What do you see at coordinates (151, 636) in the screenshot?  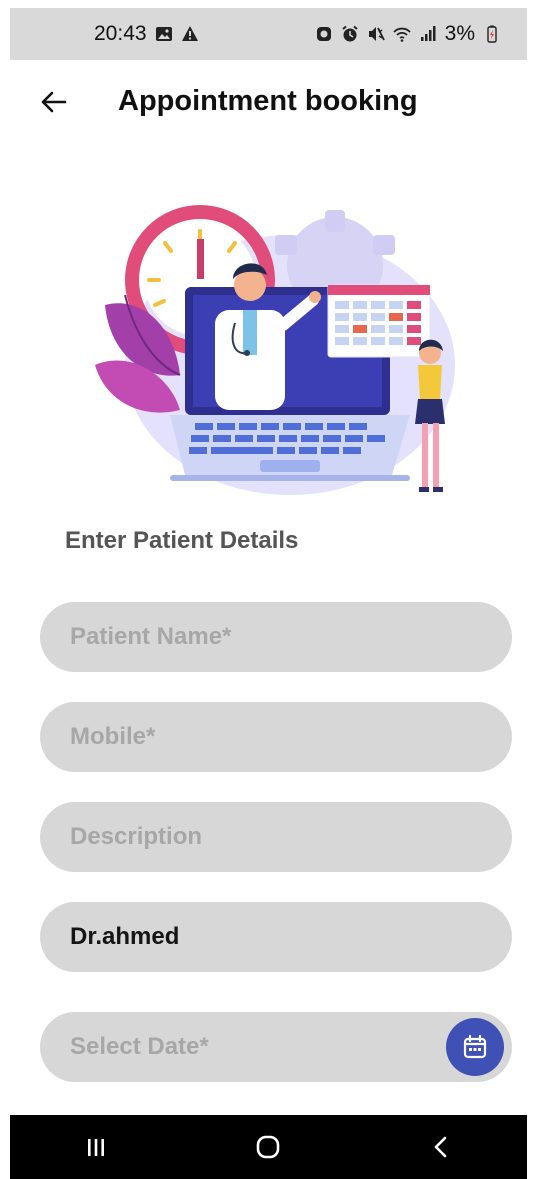 I see `patient-name-placeholder: Patient Name*` at bounding box center [151, 636].